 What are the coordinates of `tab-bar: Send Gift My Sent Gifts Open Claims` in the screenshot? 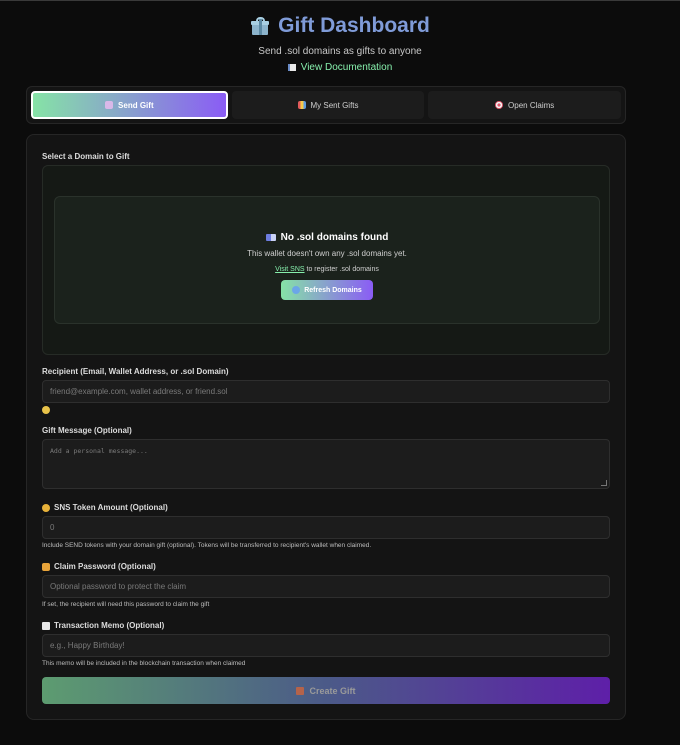 It's located at (326, 105).